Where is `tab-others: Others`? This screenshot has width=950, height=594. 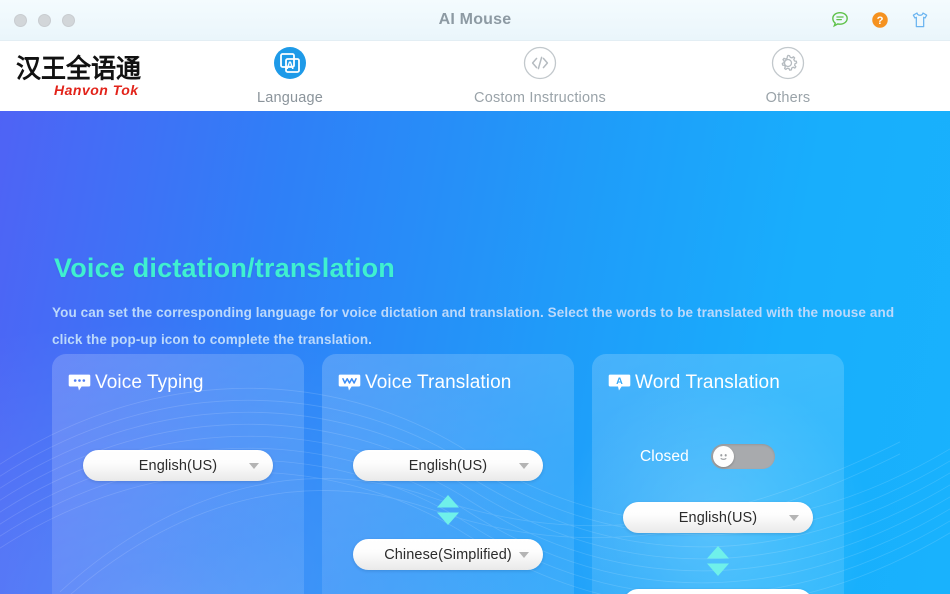
tab-others: Others is located at coordinates (788, 76).